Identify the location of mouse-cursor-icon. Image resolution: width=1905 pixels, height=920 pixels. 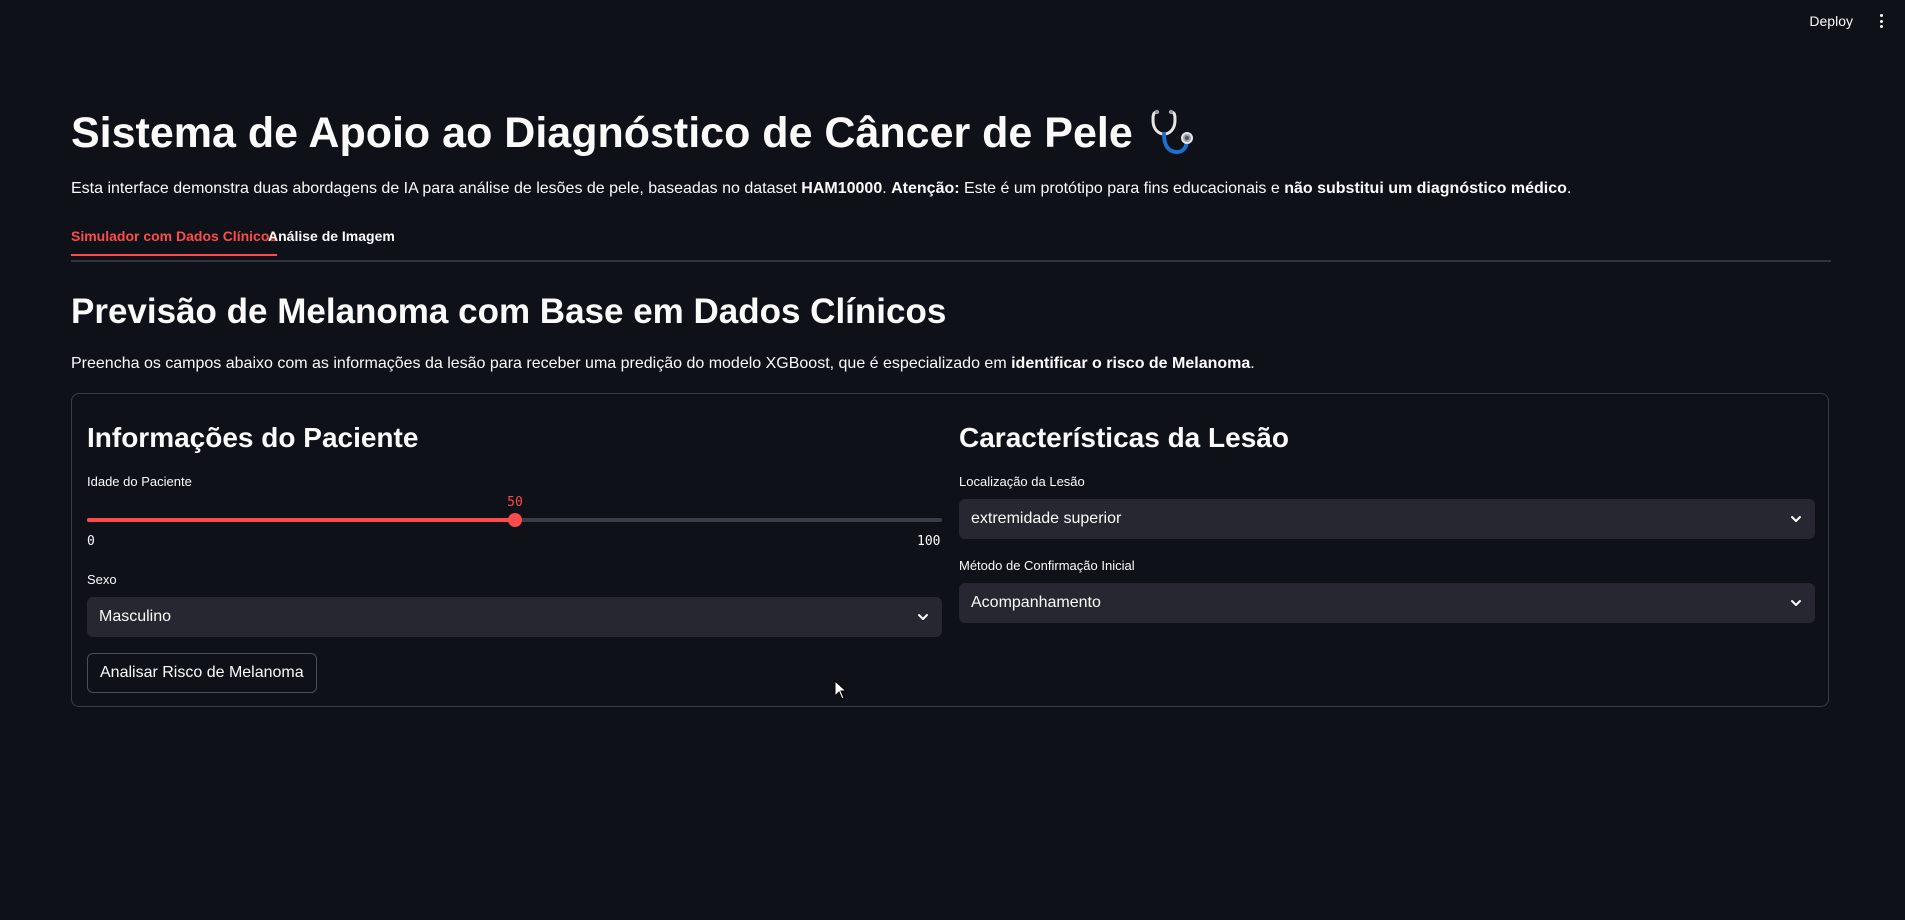
(841, 690).